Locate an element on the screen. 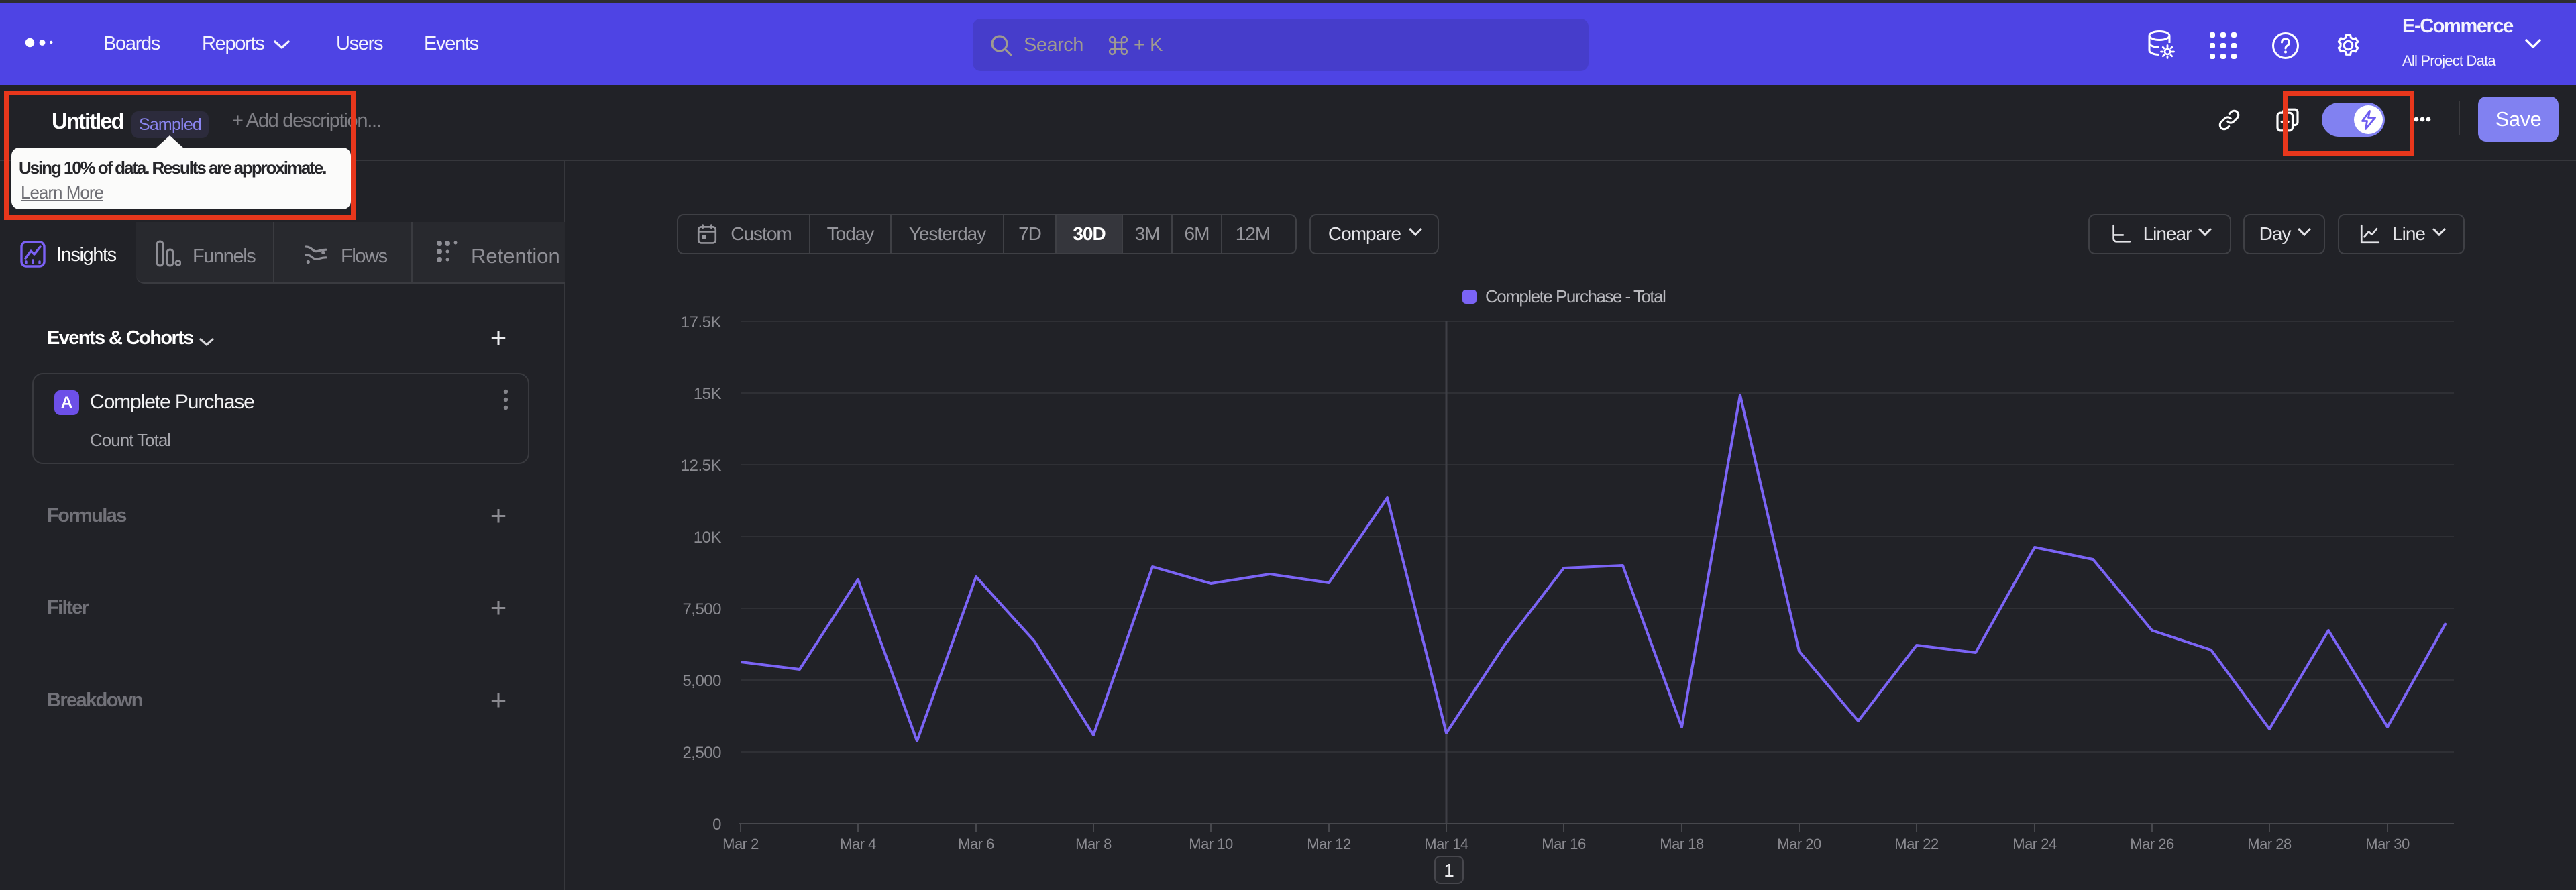 The width and height of the screenshot is (2576, 890). svg-text: Mar 14 is located at coordinates (1446, 844).